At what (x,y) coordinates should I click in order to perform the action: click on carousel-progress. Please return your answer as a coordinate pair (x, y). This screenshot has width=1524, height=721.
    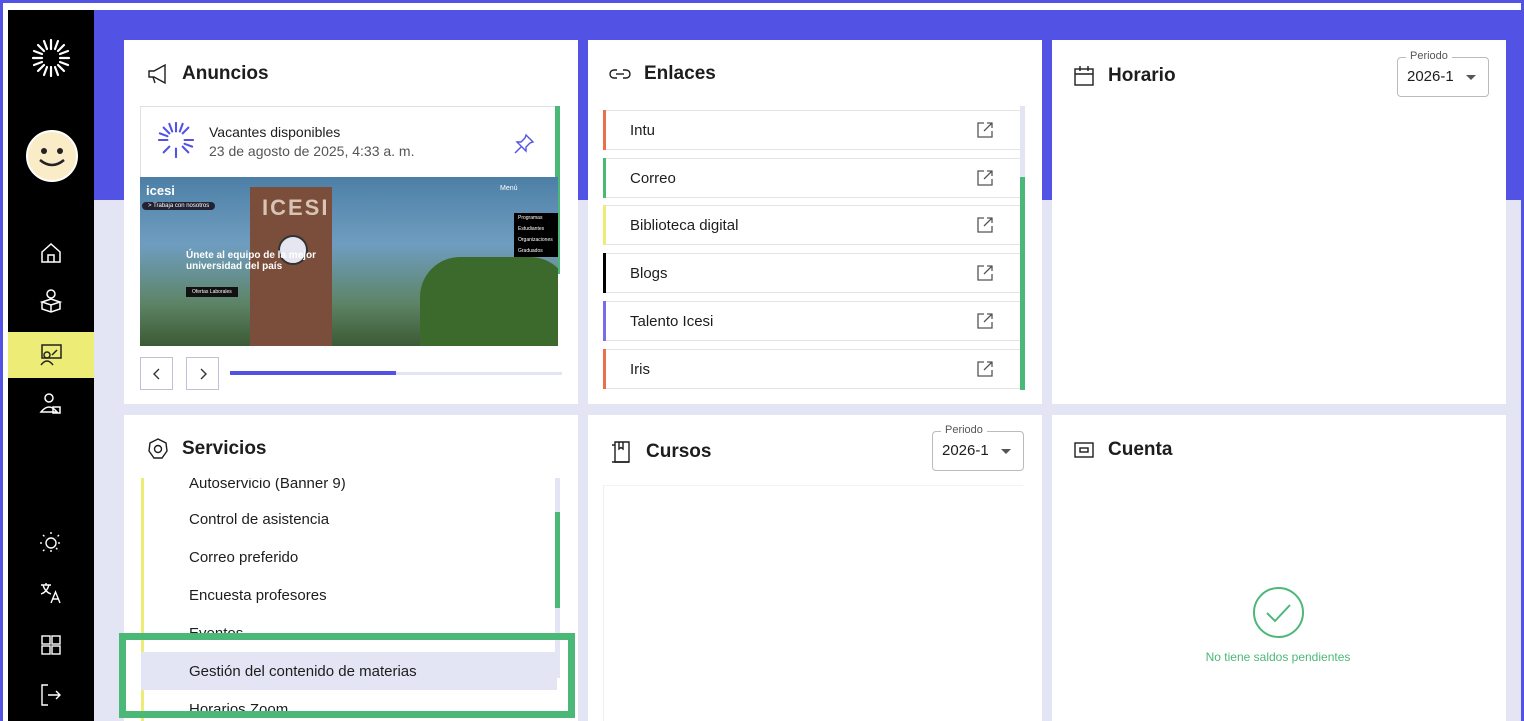
    Looking at the image, I should click on (313, 373).